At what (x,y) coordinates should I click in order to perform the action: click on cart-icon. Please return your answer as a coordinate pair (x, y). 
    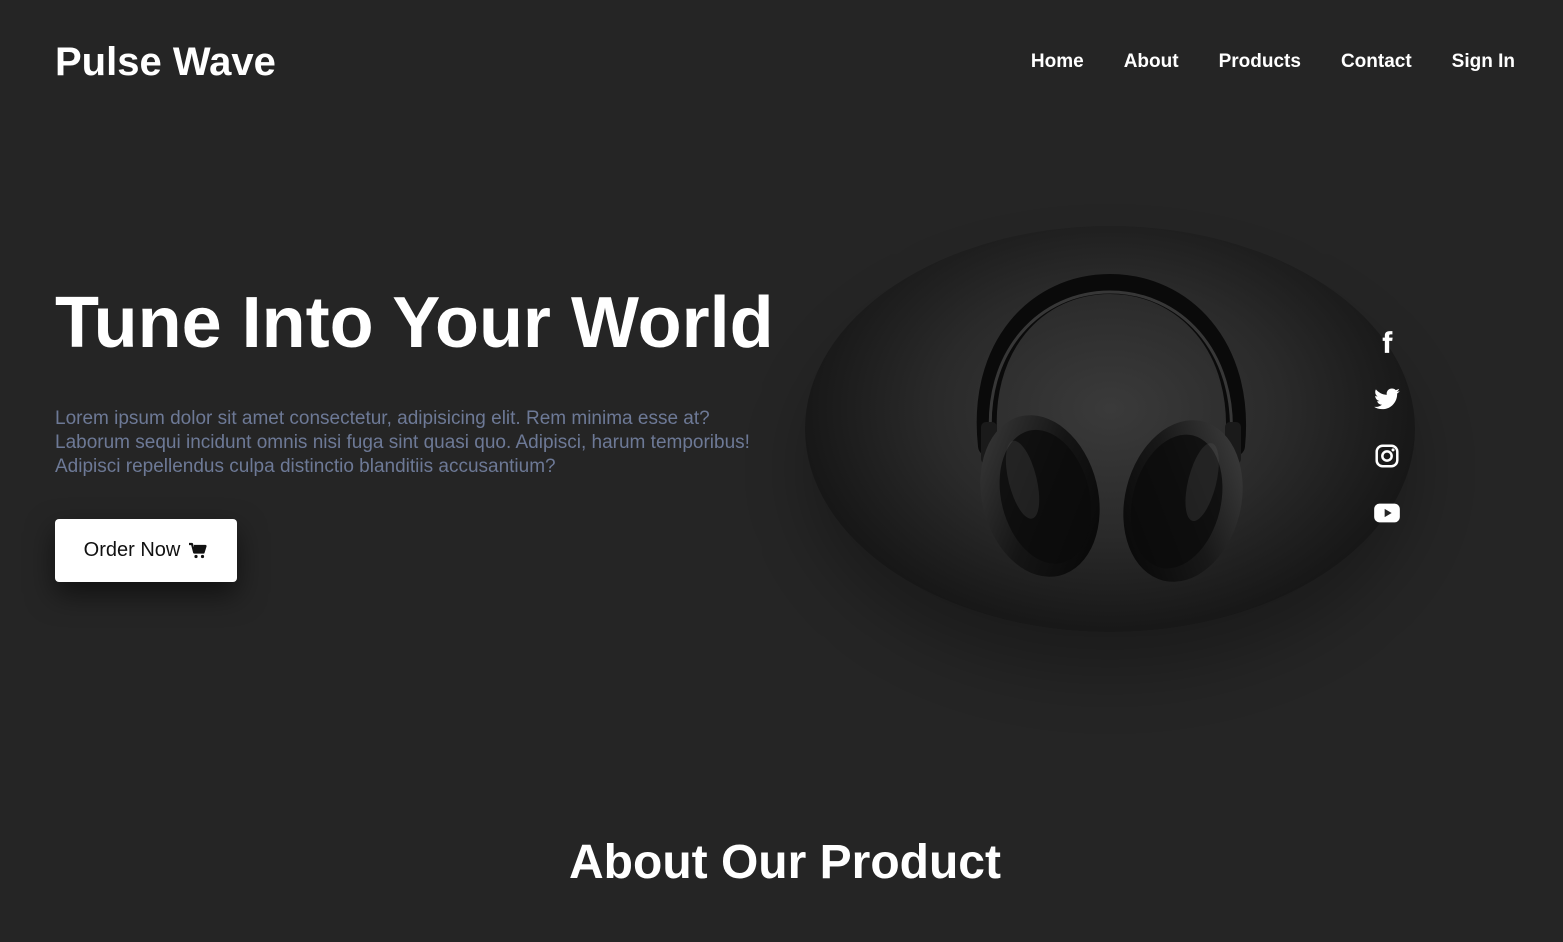
    Looking at the image, I should click on (198, 551).